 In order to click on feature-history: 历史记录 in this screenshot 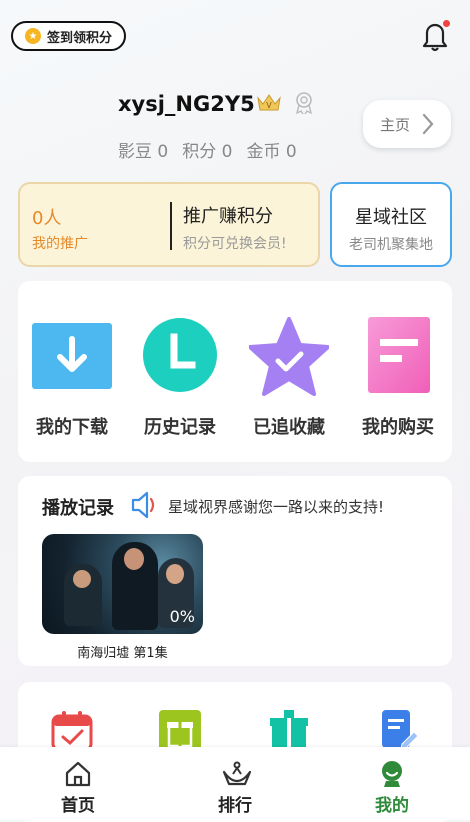, I will do `click(180, 371)`.